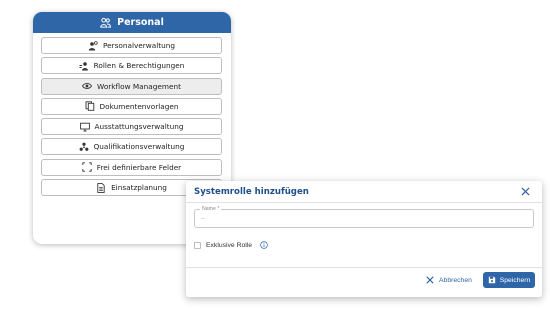  What do you see at coordinates (84, 127) in the screenshot?
I see `monitor-icon` at bounding box center [84, 127].